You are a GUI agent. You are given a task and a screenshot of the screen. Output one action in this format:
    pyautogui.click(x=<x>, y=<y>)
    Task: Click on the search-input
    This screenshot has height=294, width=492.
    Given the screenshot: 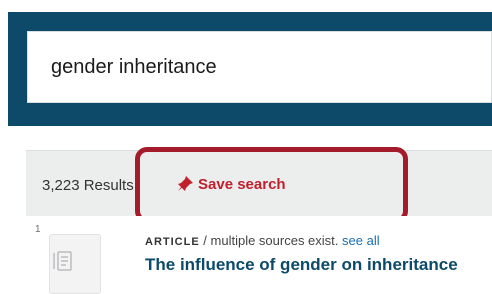 What is the action you would take?
    pyautogui.click(x=261, y=67)
    